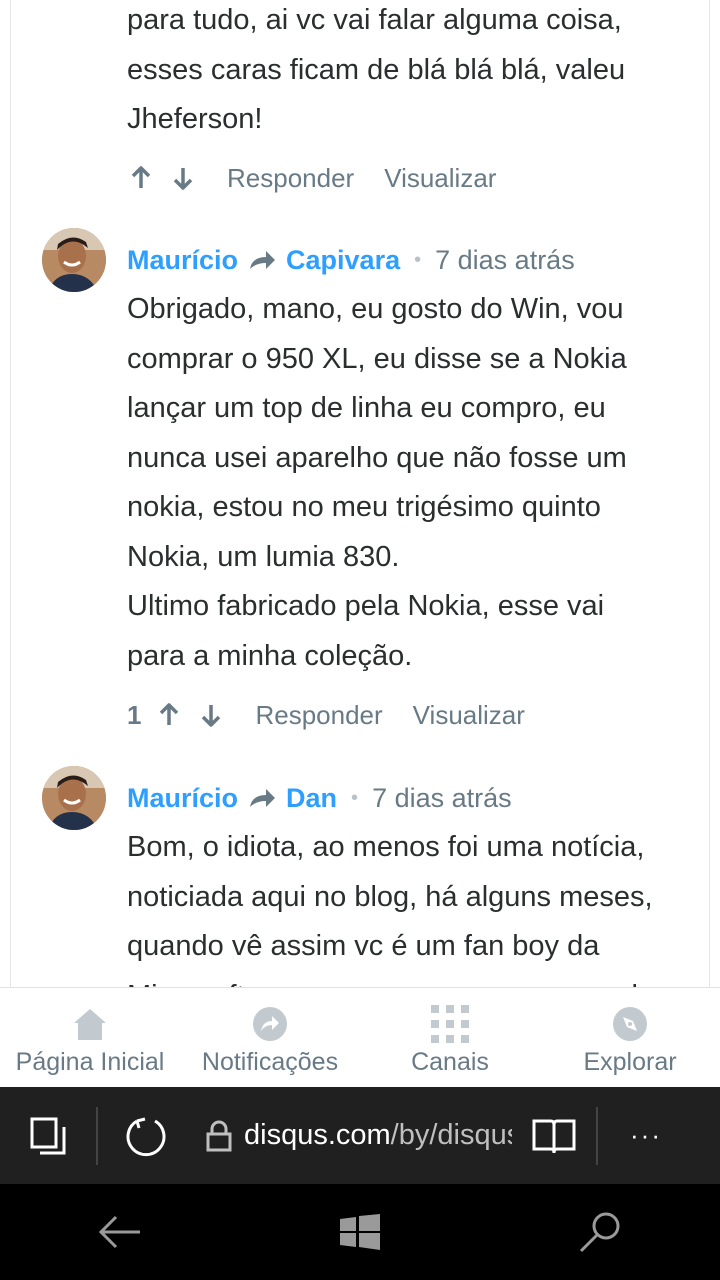  I want to click on book-icon, so click(554, 1136).